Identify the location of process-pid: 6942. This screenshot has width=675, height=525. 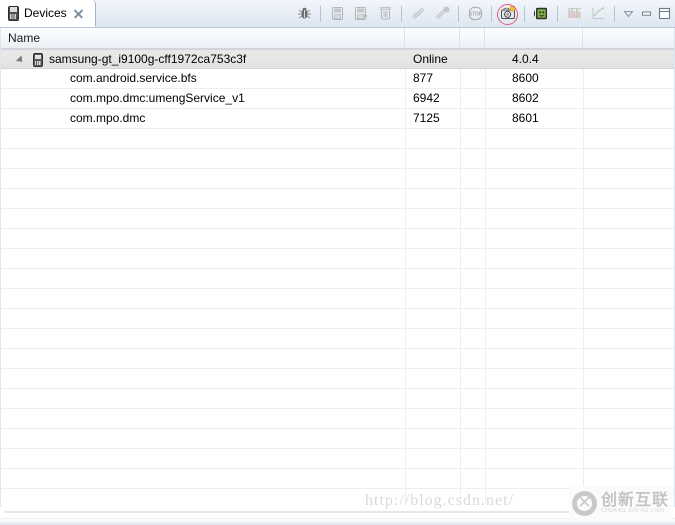
(426, 98).